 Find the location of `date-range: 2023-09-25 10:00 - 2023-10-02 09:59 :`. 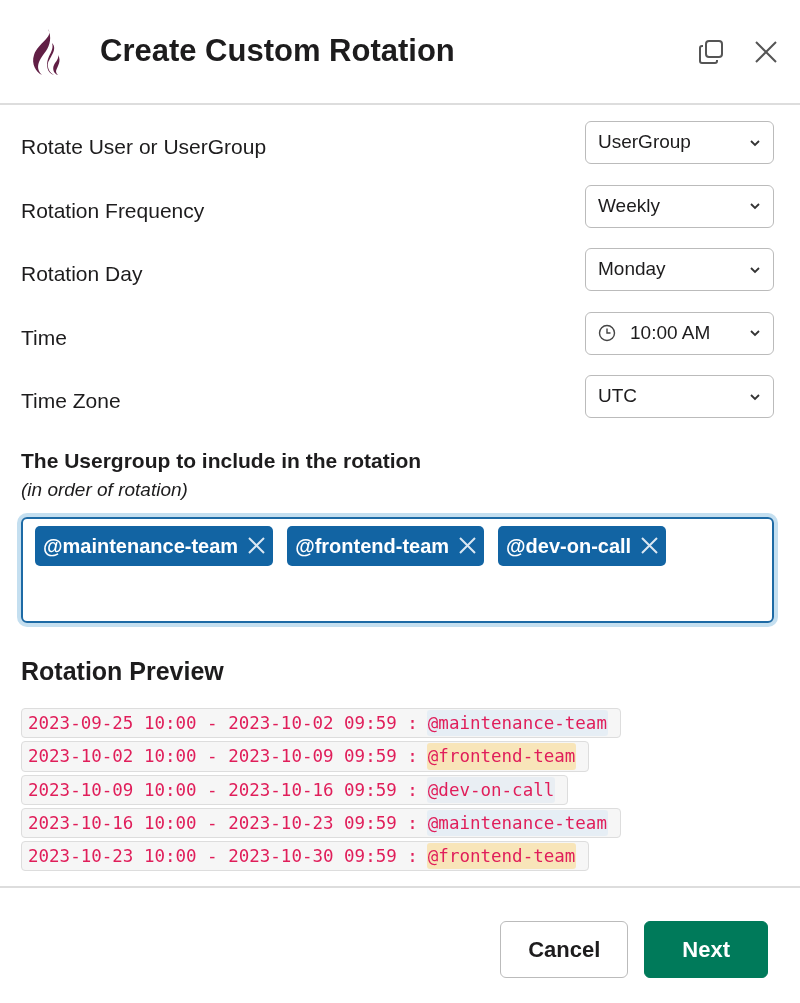

date-range: 2023-09-25 10:00 - 2023-10-02 09:59 : is located at coordinates (223, 723).